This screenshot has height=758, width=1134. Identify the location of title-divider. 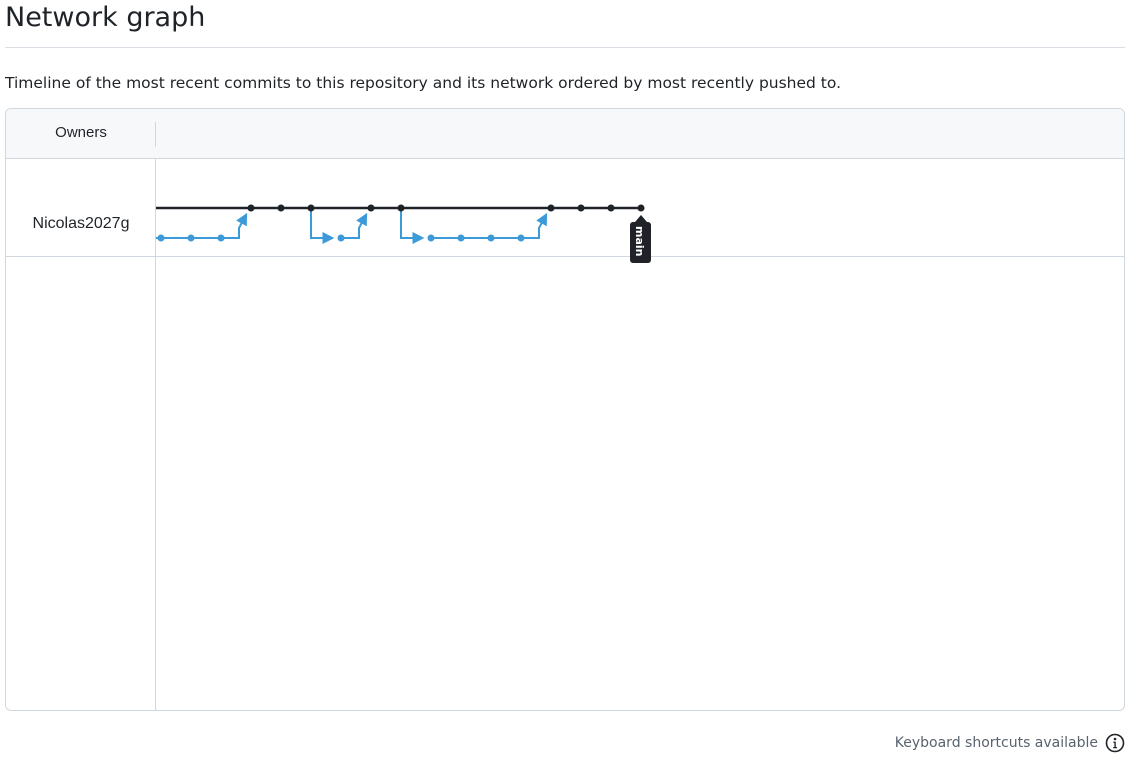
(565, 47).